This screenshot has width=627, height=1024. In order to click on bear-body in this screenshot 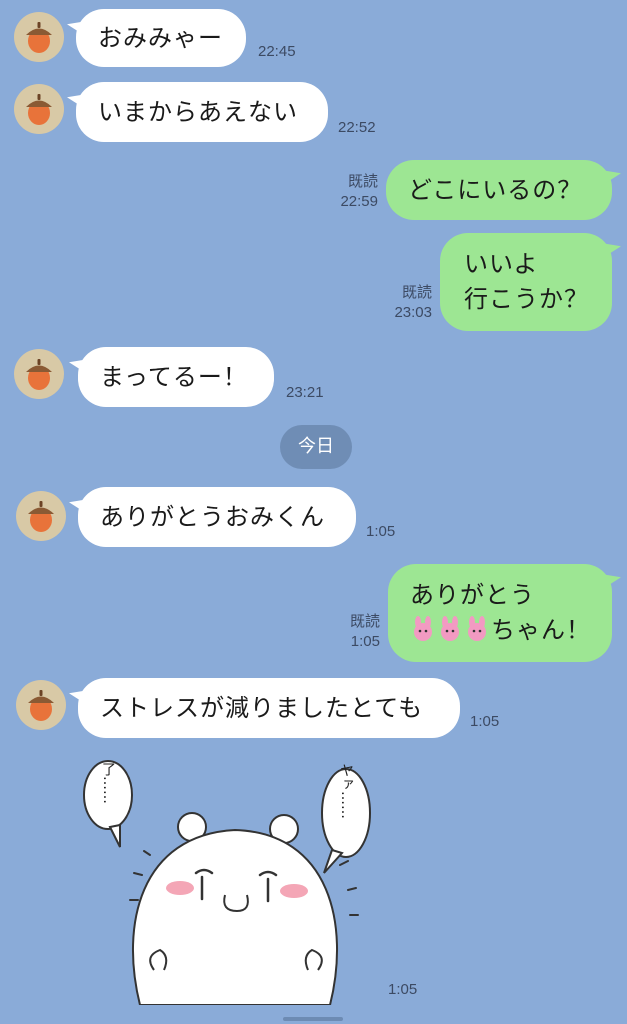, I will do `click(235, 916)`.